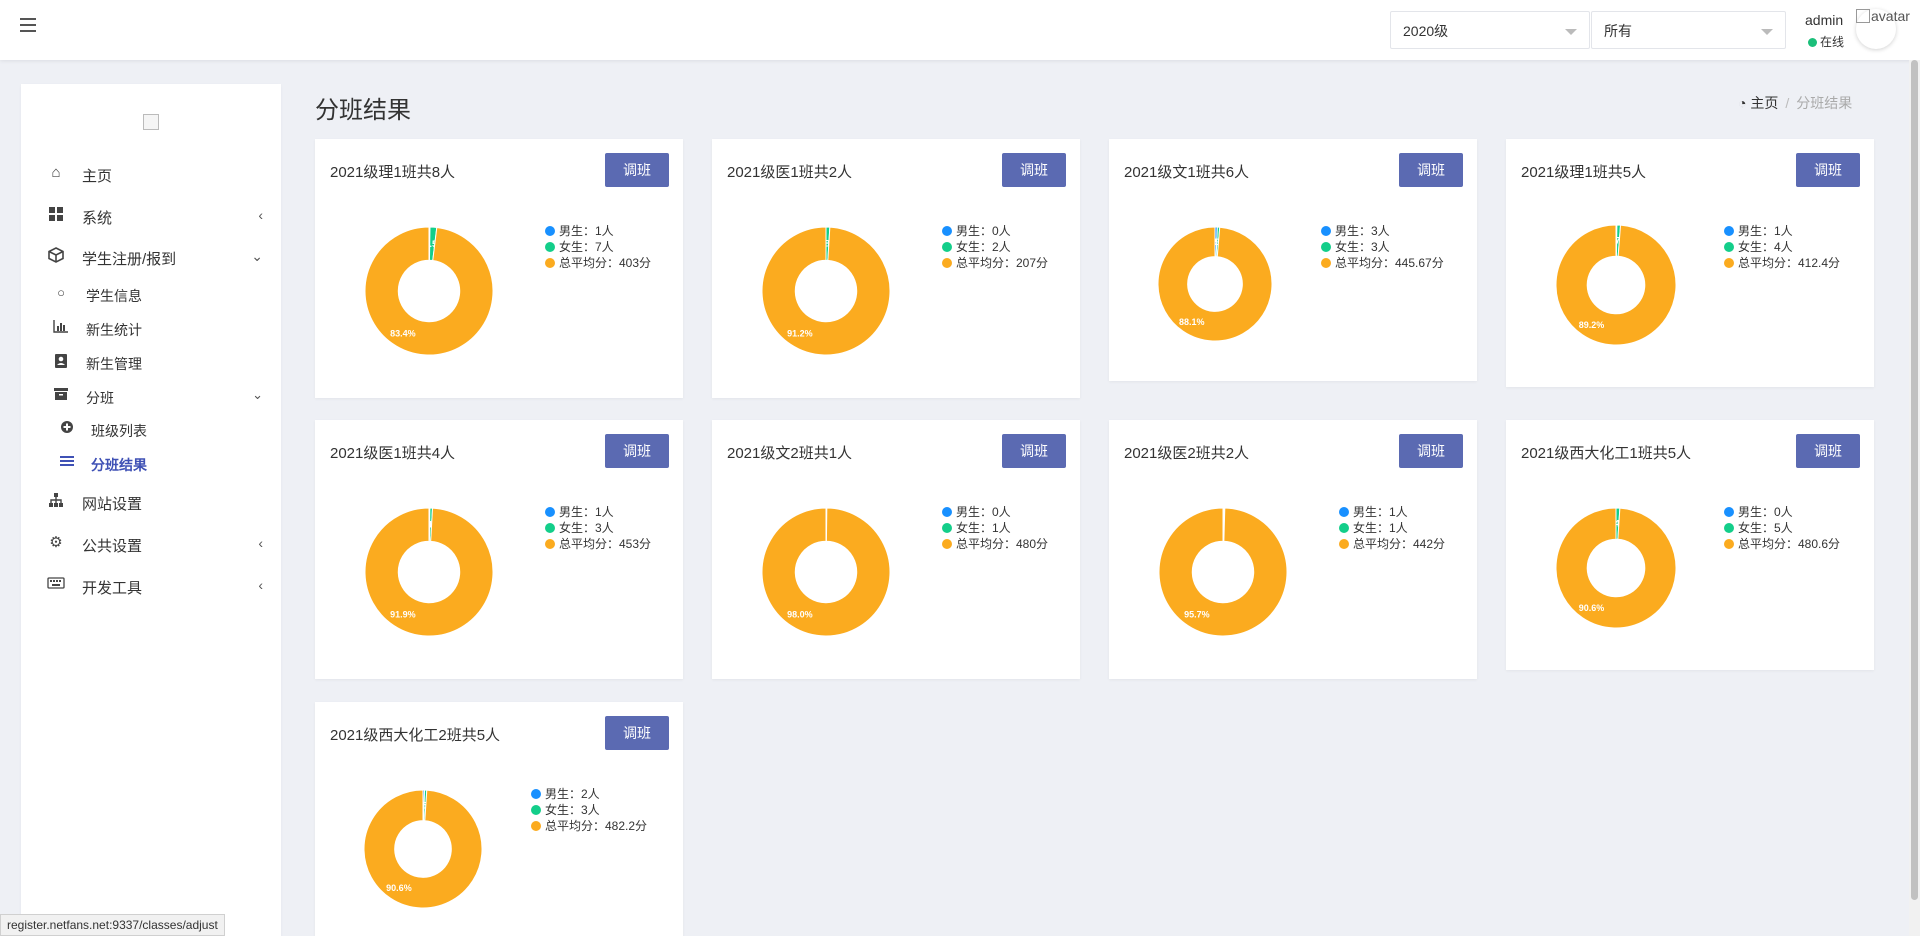  Describe the element at coordinates (983, 247) in the screenshot. I see `legend-label: 女生：2人` at that location.